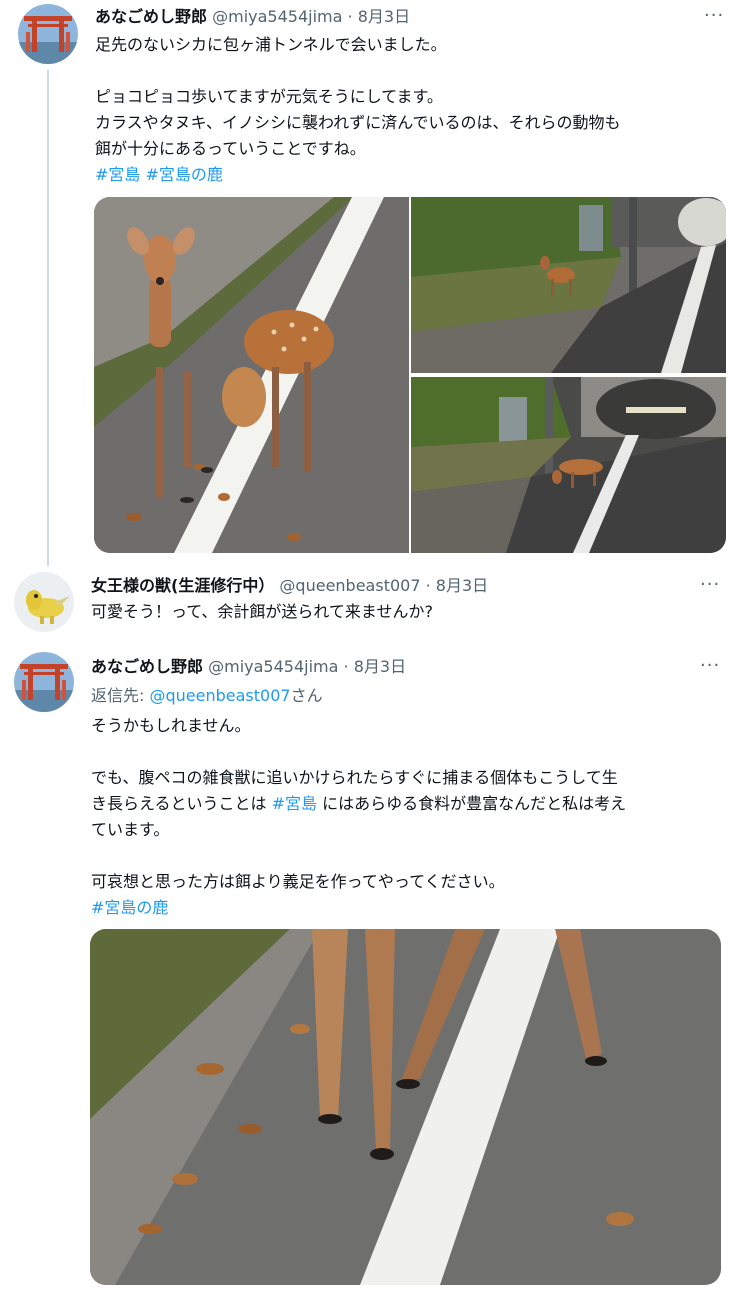 This screenshot has width=744, height=1298. I want to click on tweet-line: そうかもしれません。, so click(171, 725).